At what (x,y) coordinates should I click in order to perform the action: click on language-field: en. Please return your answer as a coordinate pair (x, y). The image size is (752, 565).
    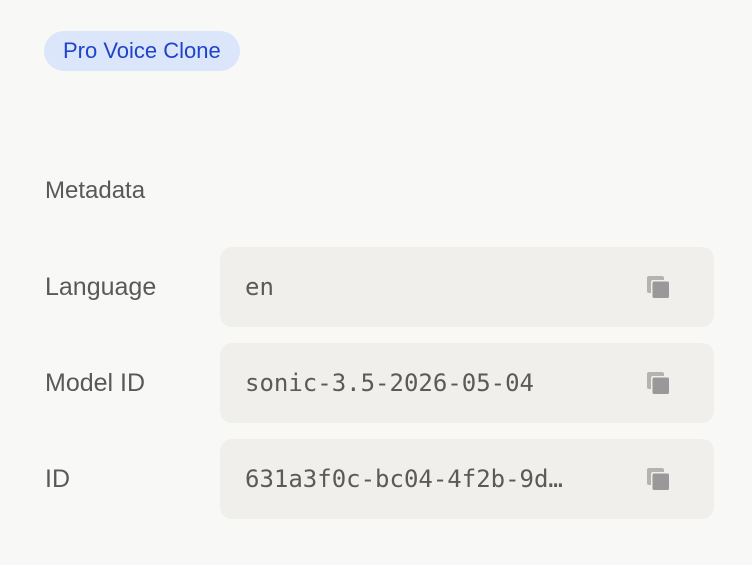
    Looking at the image, I should click on (467, 287).